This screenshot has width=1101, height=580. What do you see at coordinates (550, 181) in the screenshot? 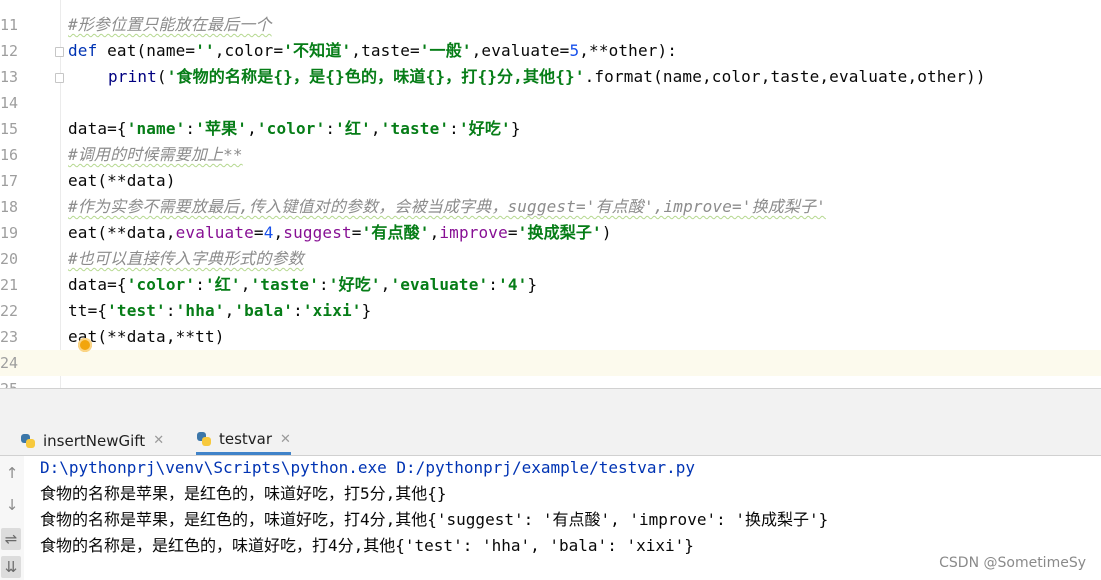
I see `code-line: 17 eat(**data)` at bounding box center [550, 181].